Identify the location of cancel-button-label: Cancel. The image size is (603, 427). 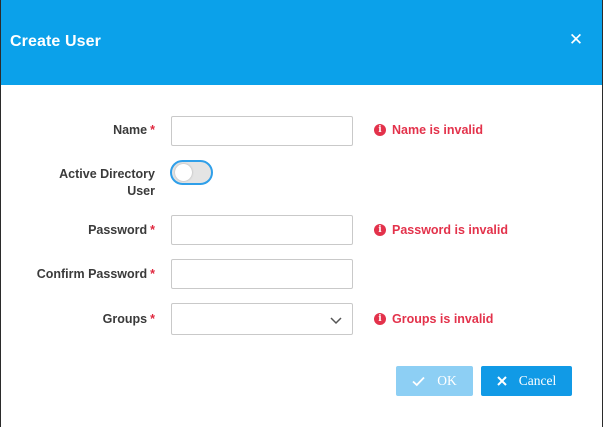
(537, 380).